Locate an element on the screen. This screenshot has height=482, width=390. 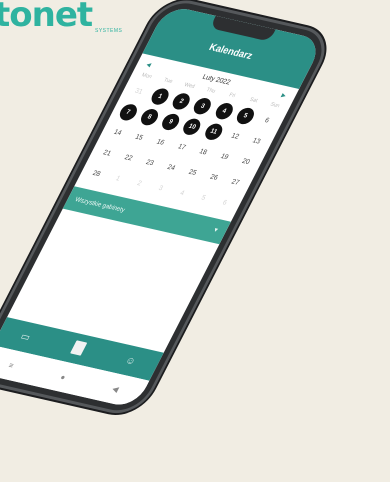
day-number: 16 is located at coordinates (160, 142).